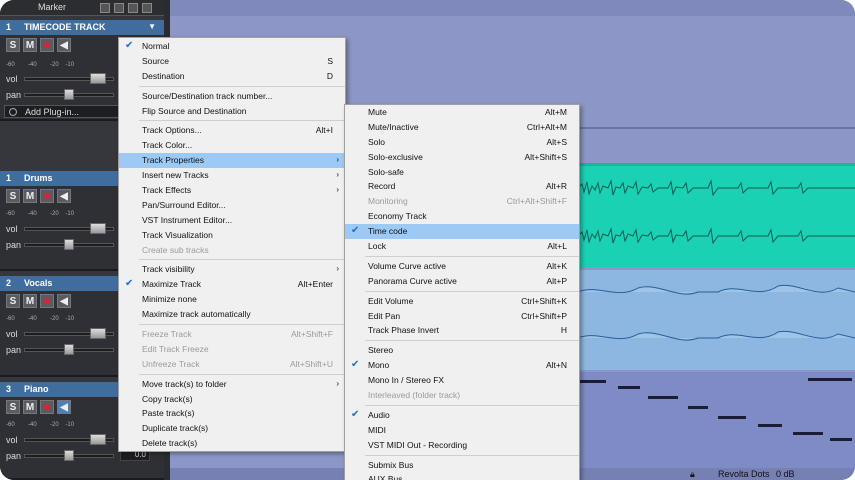  What do you see at coordinates (462, 316) in the screenshot?
I see `menu-item-edit-pan: Edit Pan Ctrl+Shift+P` at bounding box center [462, 316].